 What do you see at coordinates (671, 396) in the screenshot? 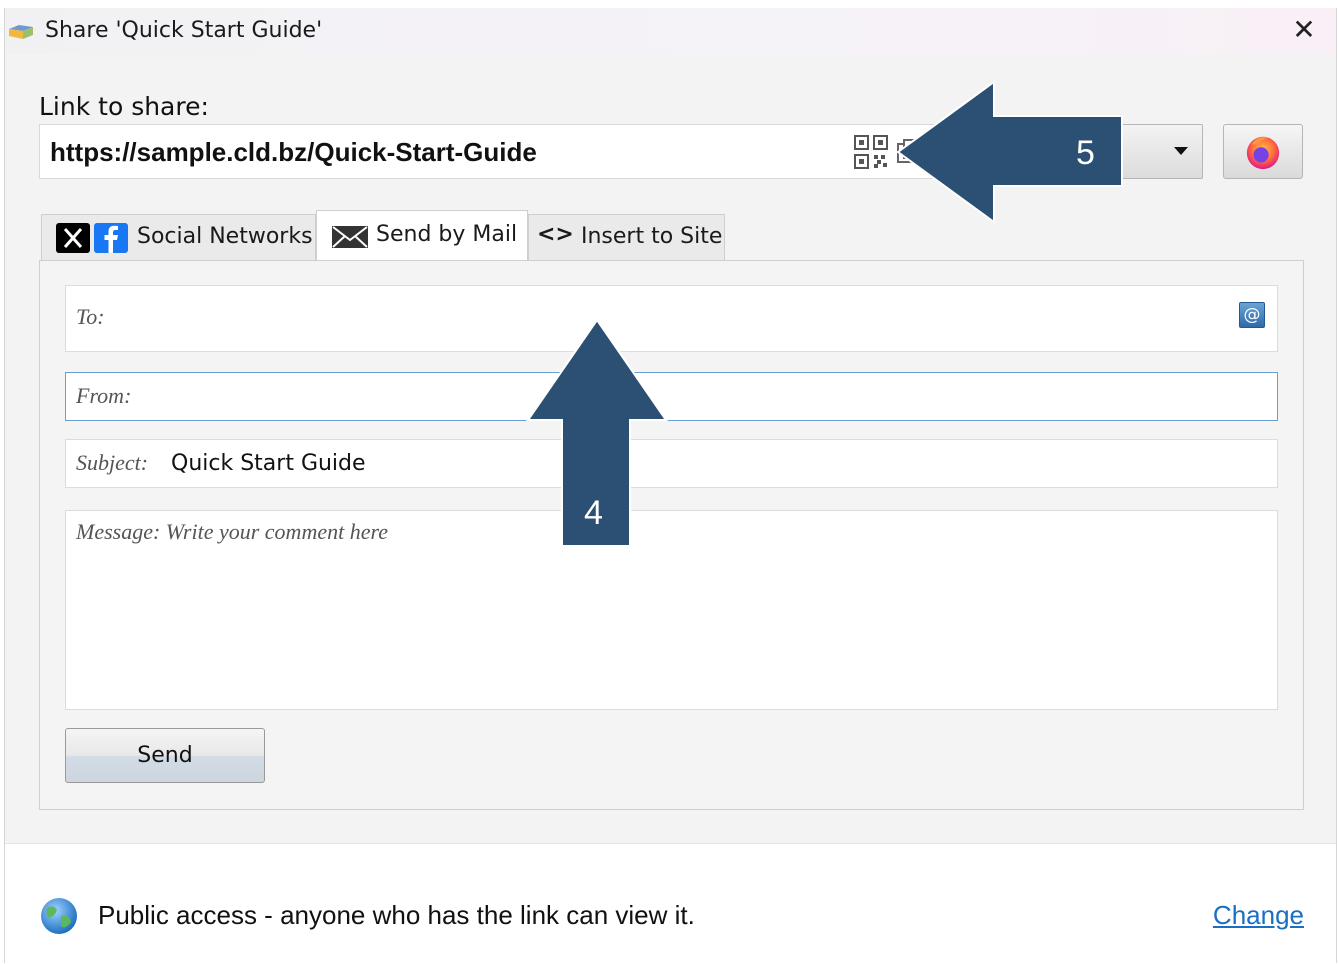
I see `from-field: From:` at bounding box center [671, 396].